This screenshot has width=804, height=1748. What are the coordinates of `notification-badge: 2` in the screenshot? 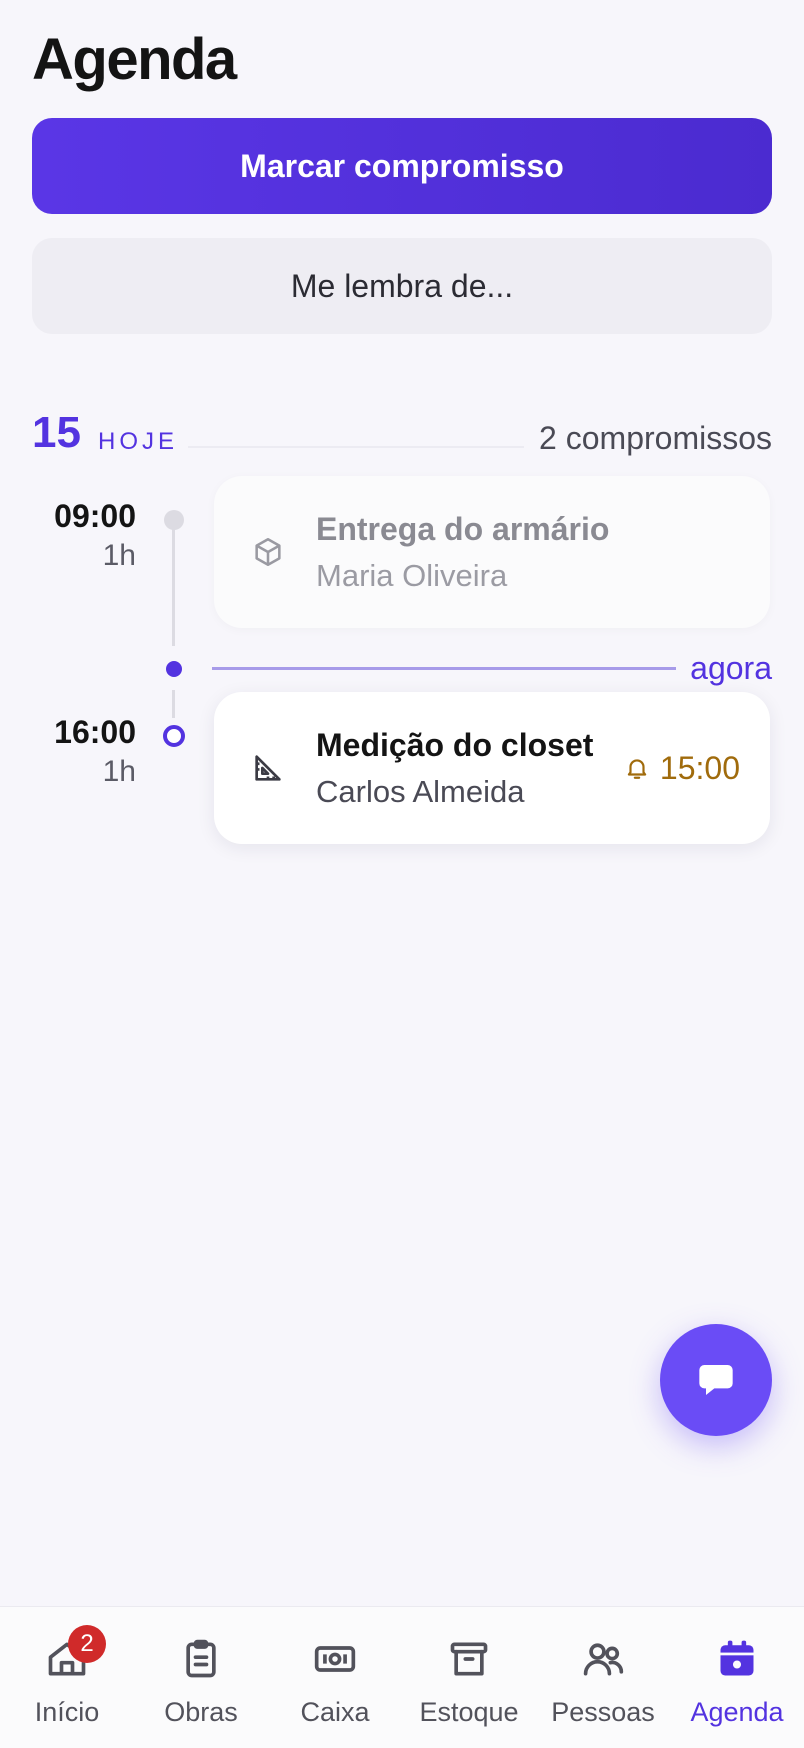 It's located at (87, 1644).